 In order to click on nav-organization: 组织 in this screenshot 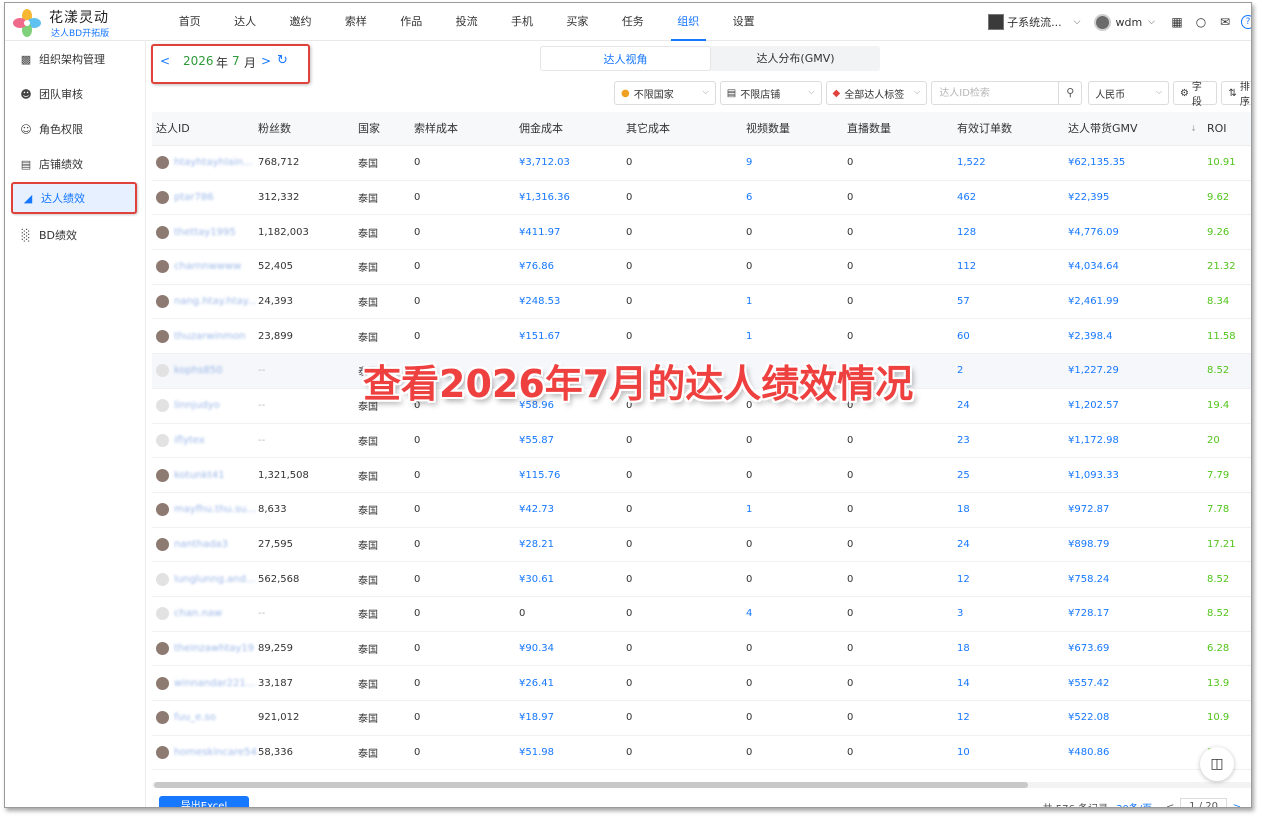, I will do `click(688, 22)`.